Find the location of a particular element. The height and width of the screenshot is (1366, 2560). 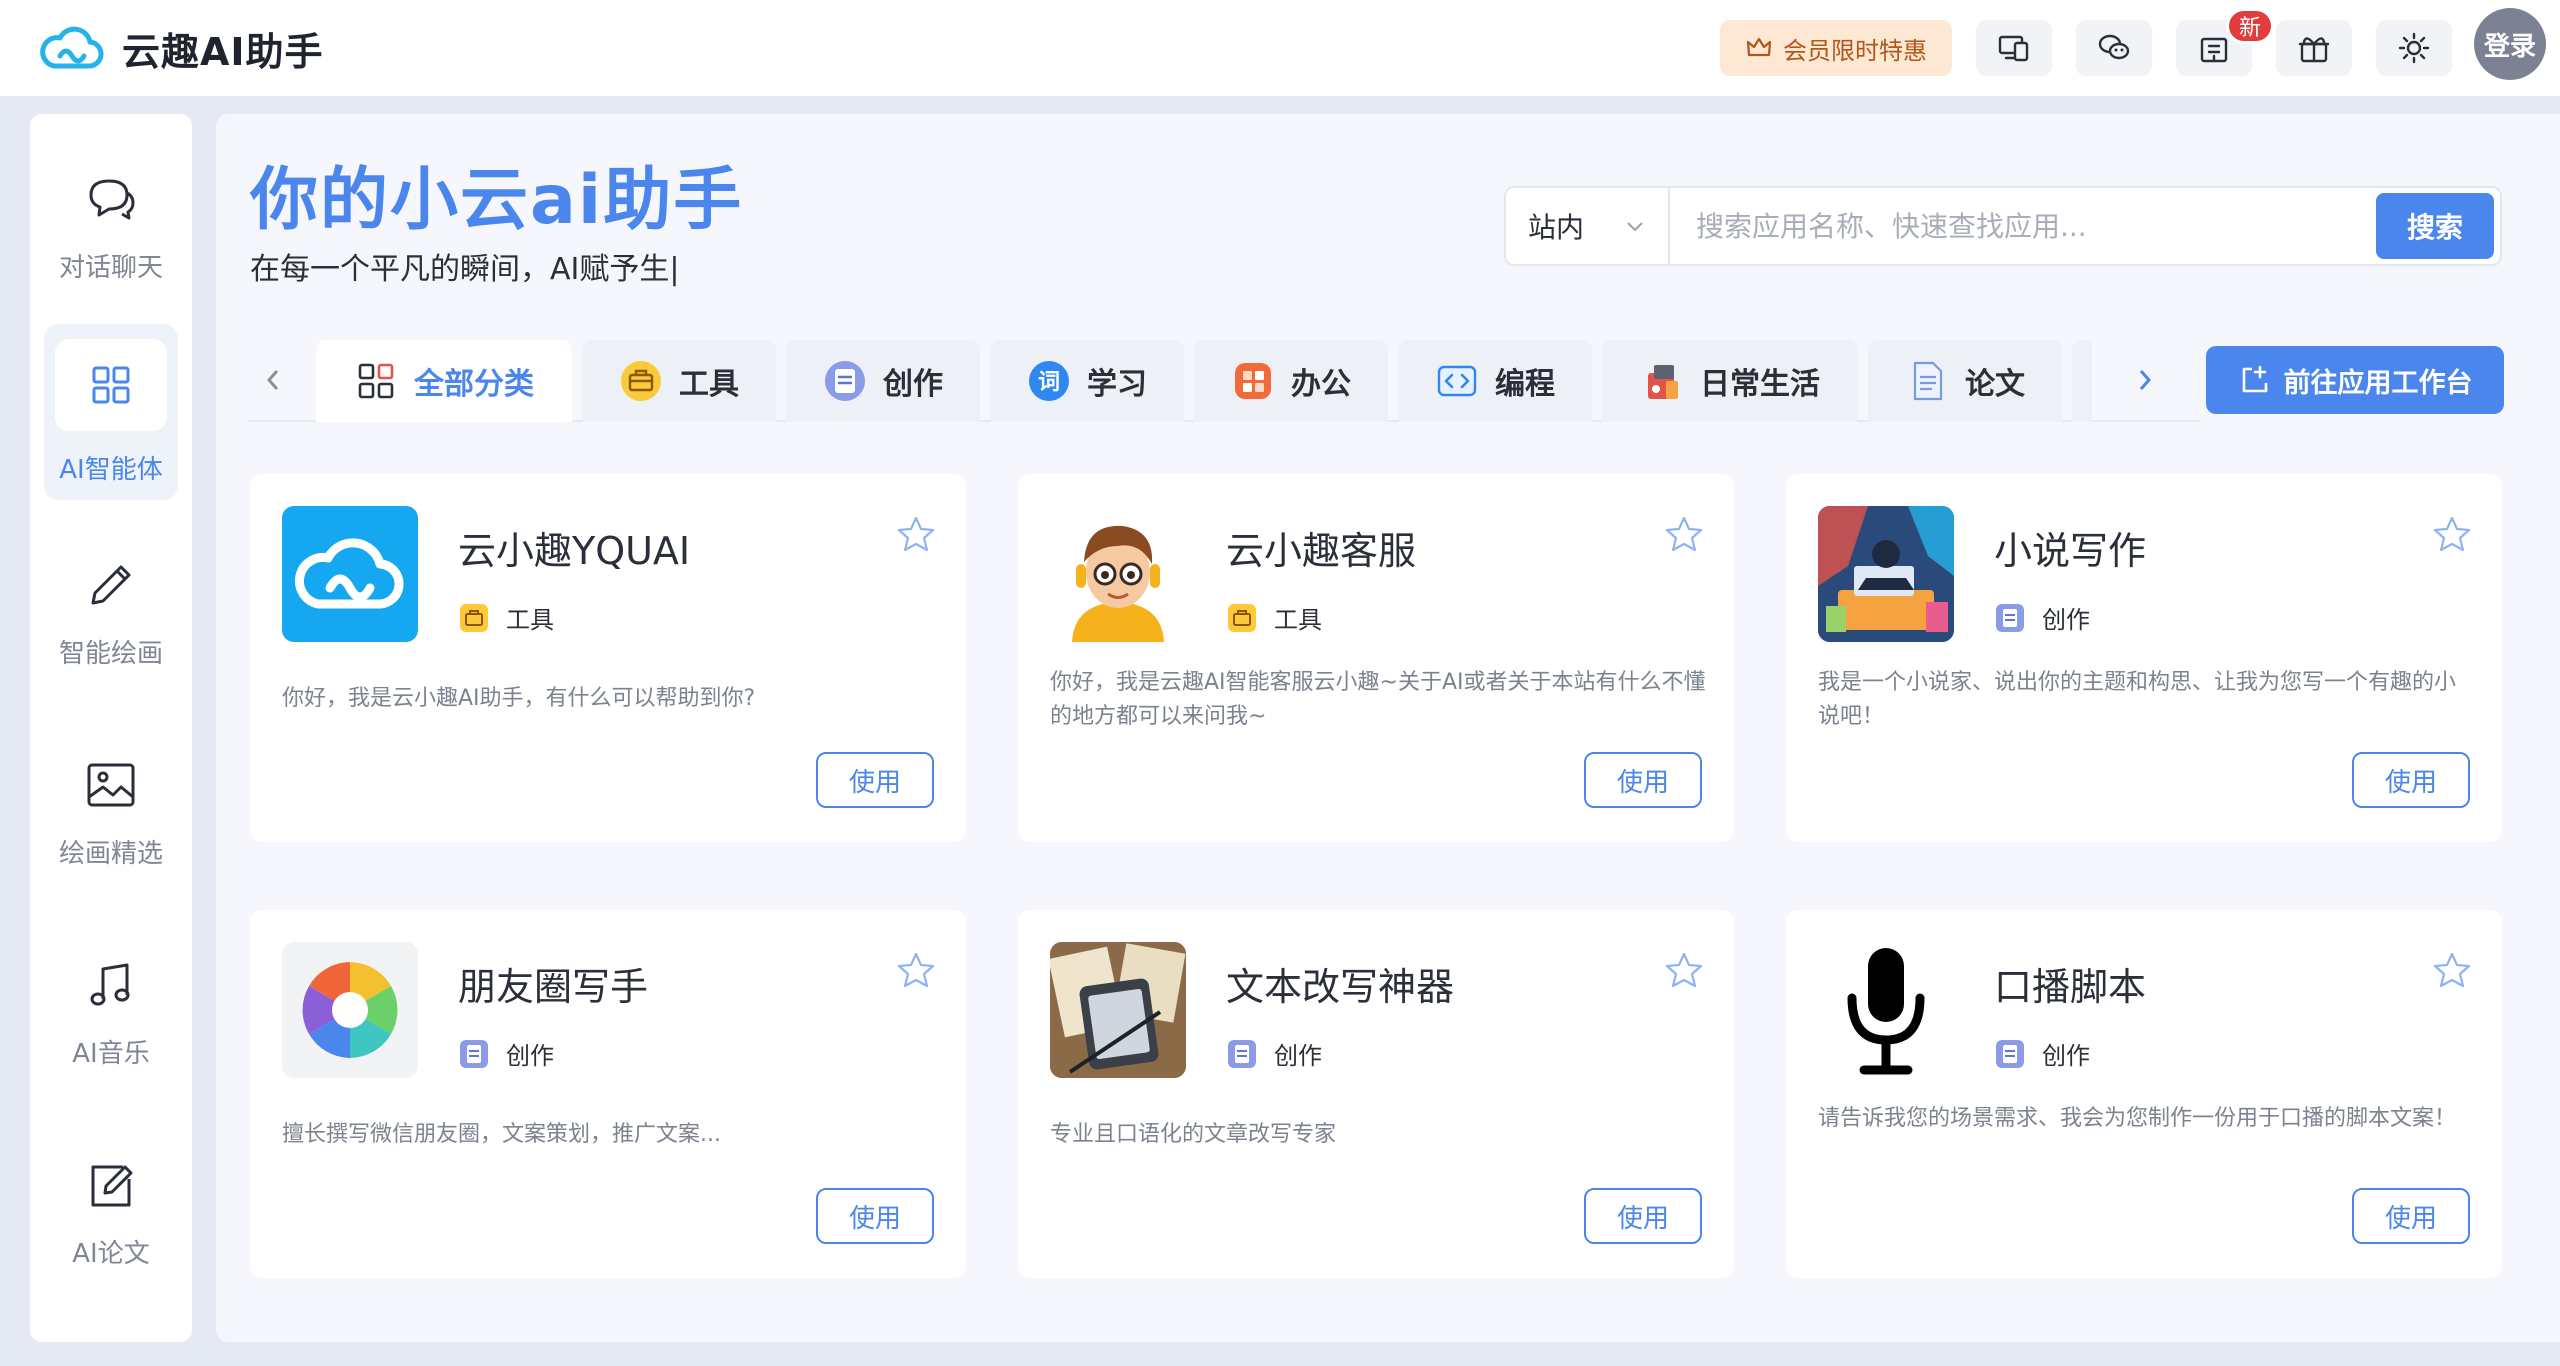

card-description: 专业且口语化的文章改写专家 is located at coordinates (1193, 1134).